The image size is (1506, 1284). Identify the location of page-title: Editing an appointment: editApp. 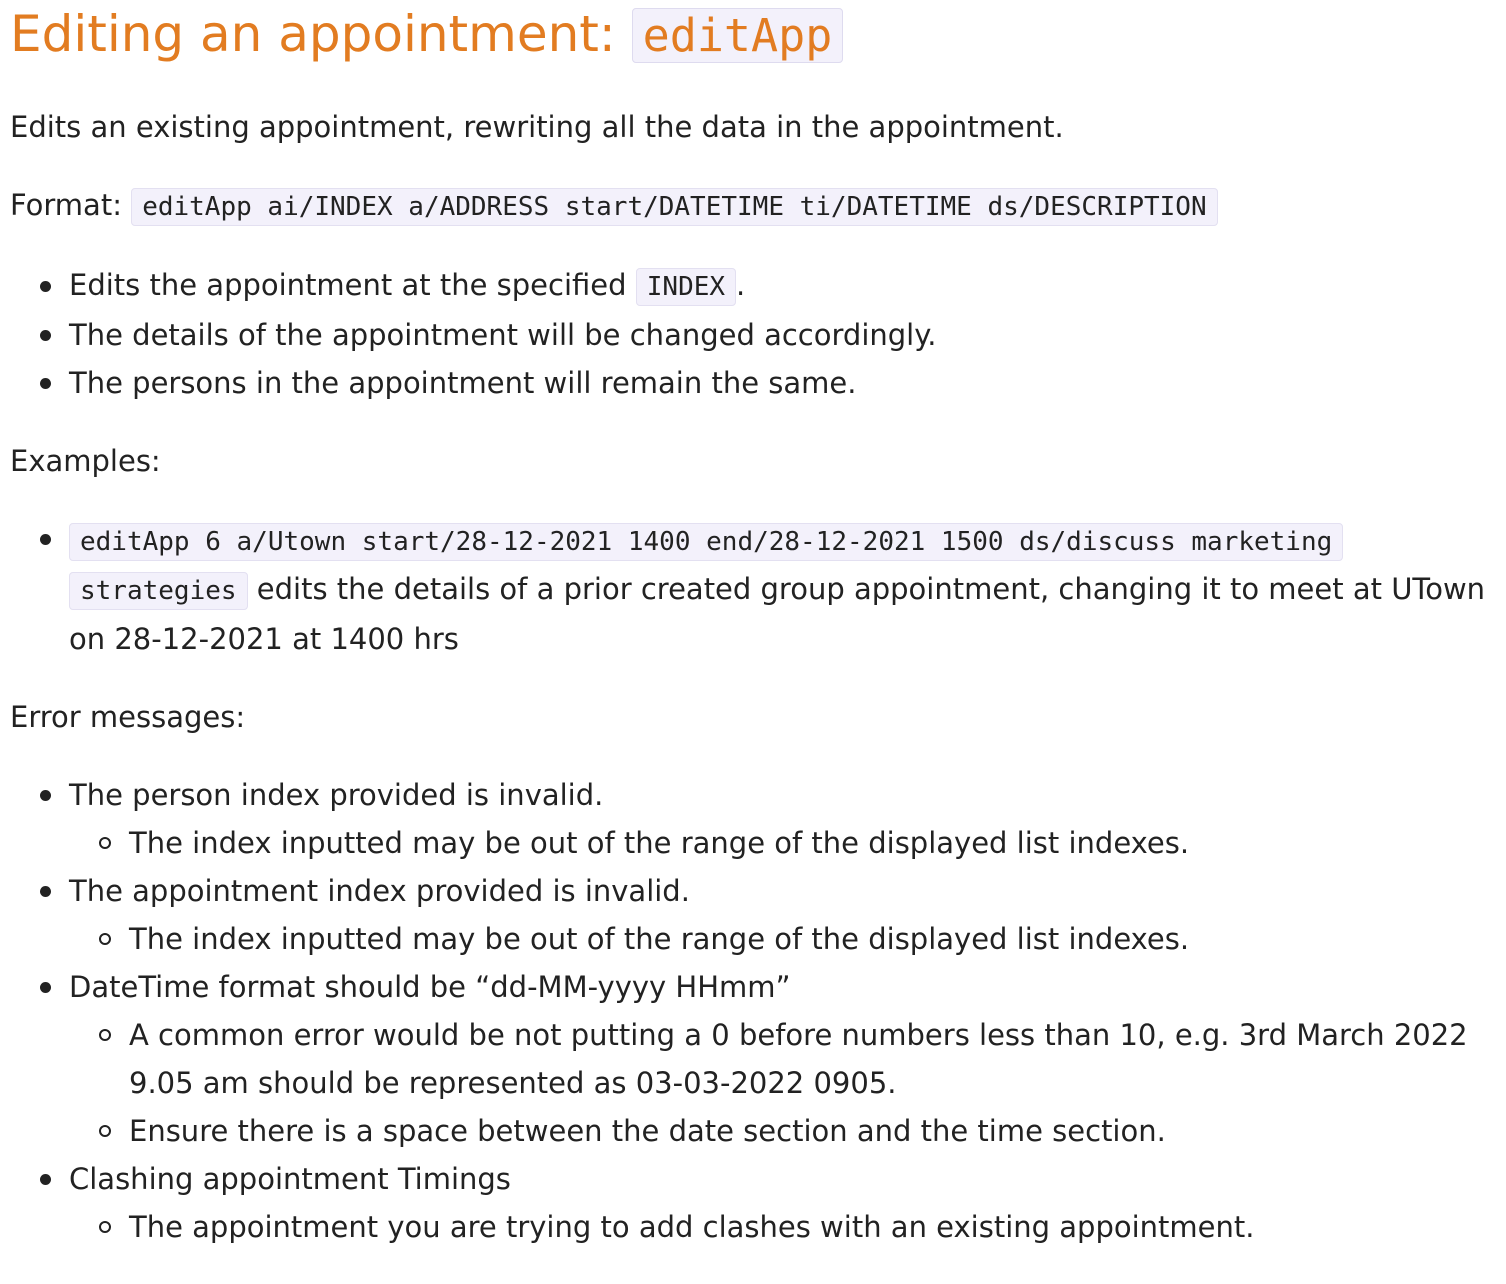
(427, 35).